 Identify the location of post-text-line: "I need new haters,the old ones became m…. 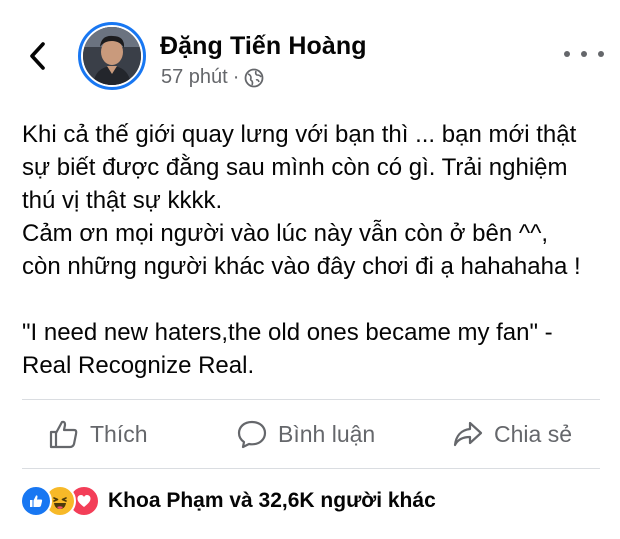
(287, 332).